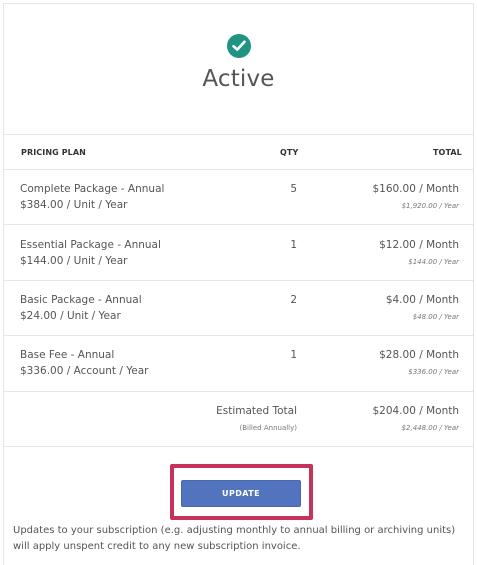  What do you see at coordinates (433, 262) in the screenshot?
I see `plan-yearly-total: $144.00 / Year` at bounding box center [433, 262].